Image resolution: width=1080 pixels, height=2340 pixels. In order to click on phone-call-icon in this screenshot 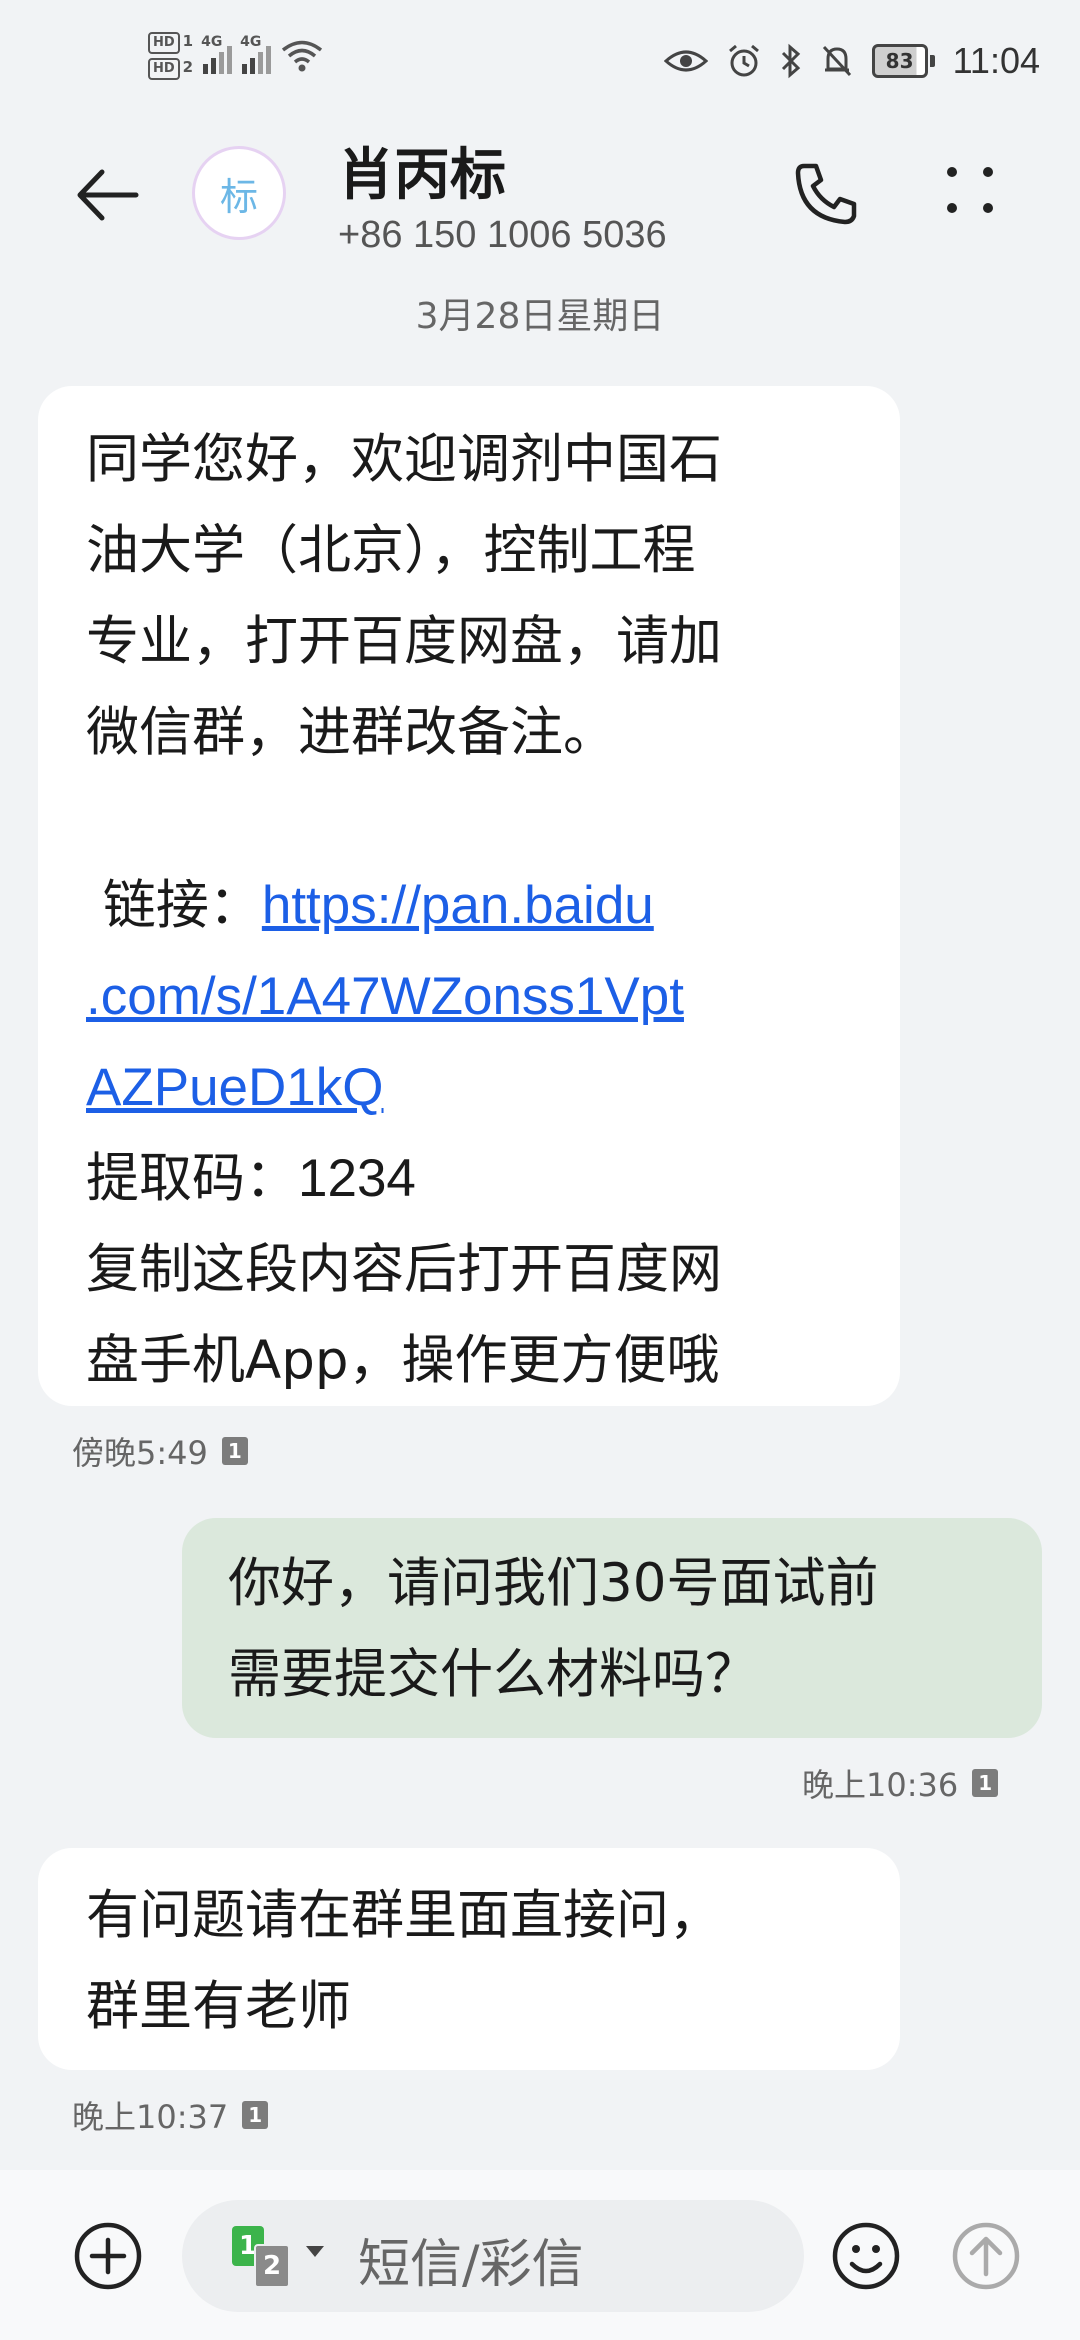, I will do `click(826, 194)`.